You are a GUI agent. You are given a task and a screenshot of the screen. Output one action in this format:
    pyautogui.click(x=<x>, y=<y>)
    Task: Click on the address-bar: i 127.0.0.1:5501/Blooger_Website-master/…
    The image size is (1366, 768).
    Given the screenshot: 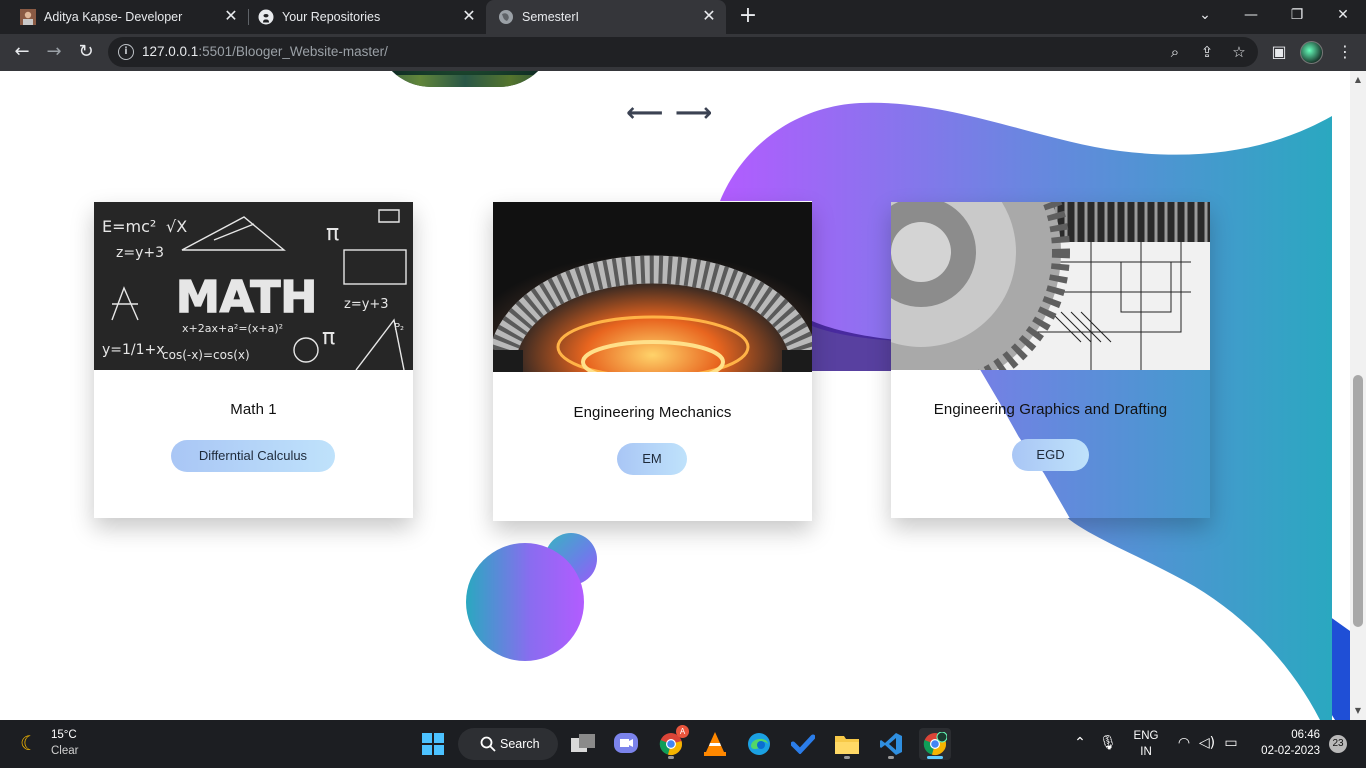 What is the action you would take?
    pyautogui.click(x=683, y=52)
    